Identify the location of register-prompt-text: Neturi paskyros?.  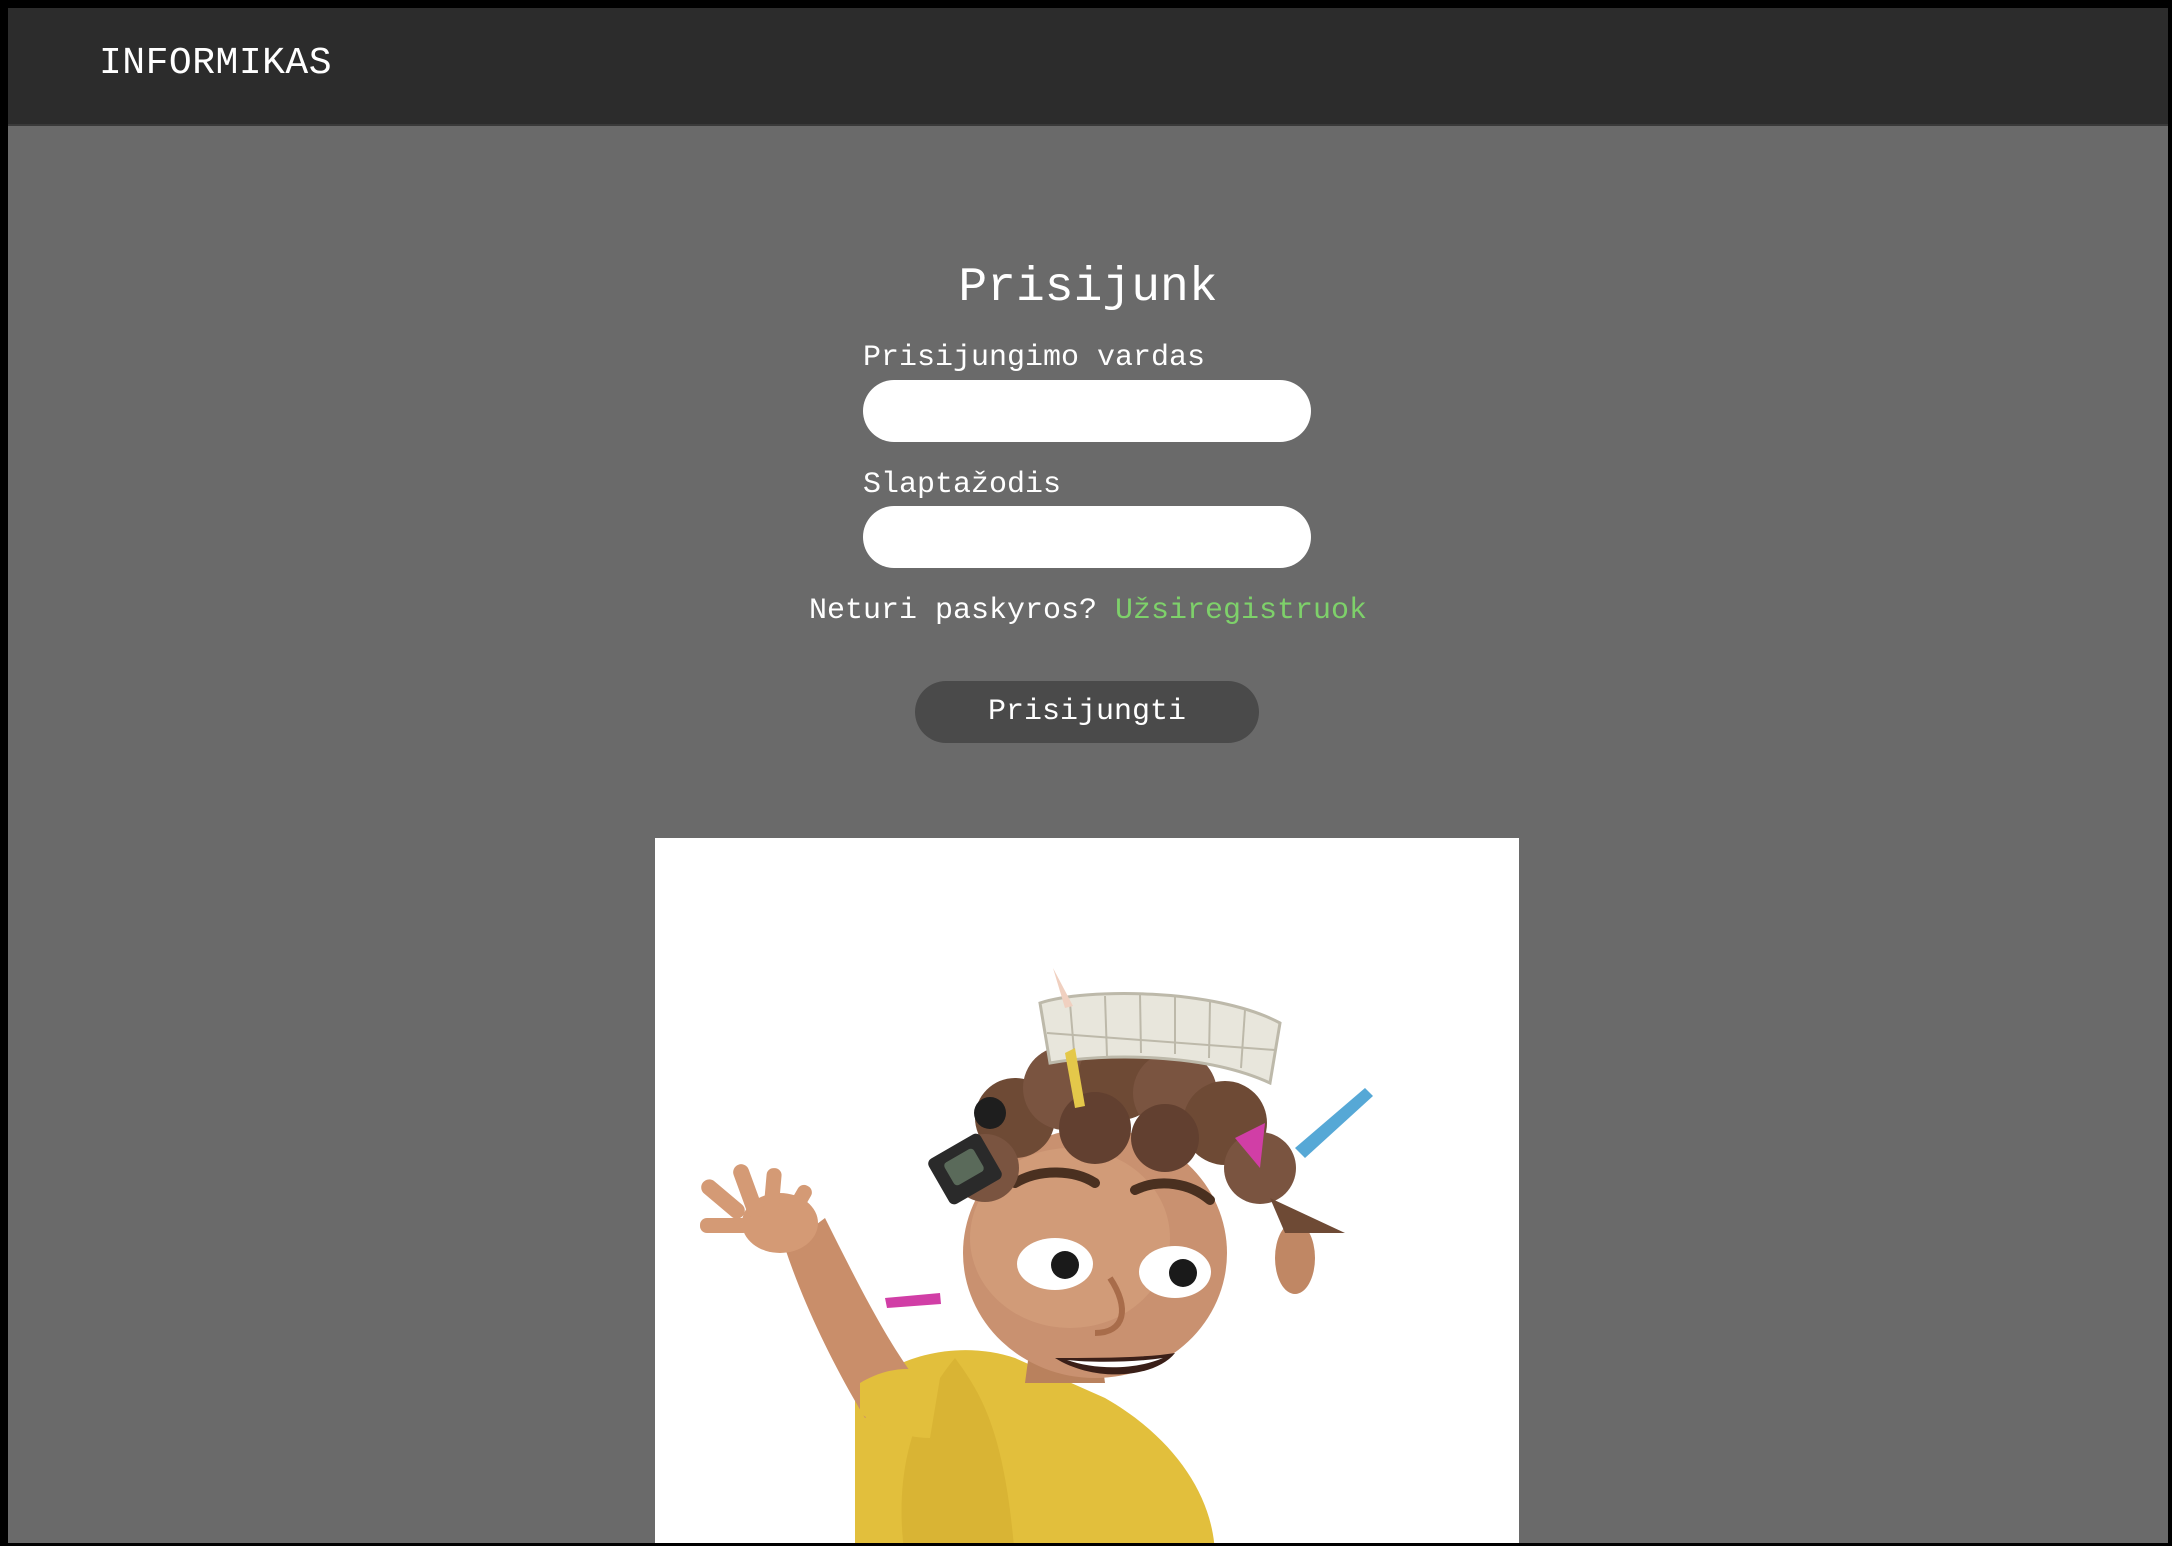
(952, 611).